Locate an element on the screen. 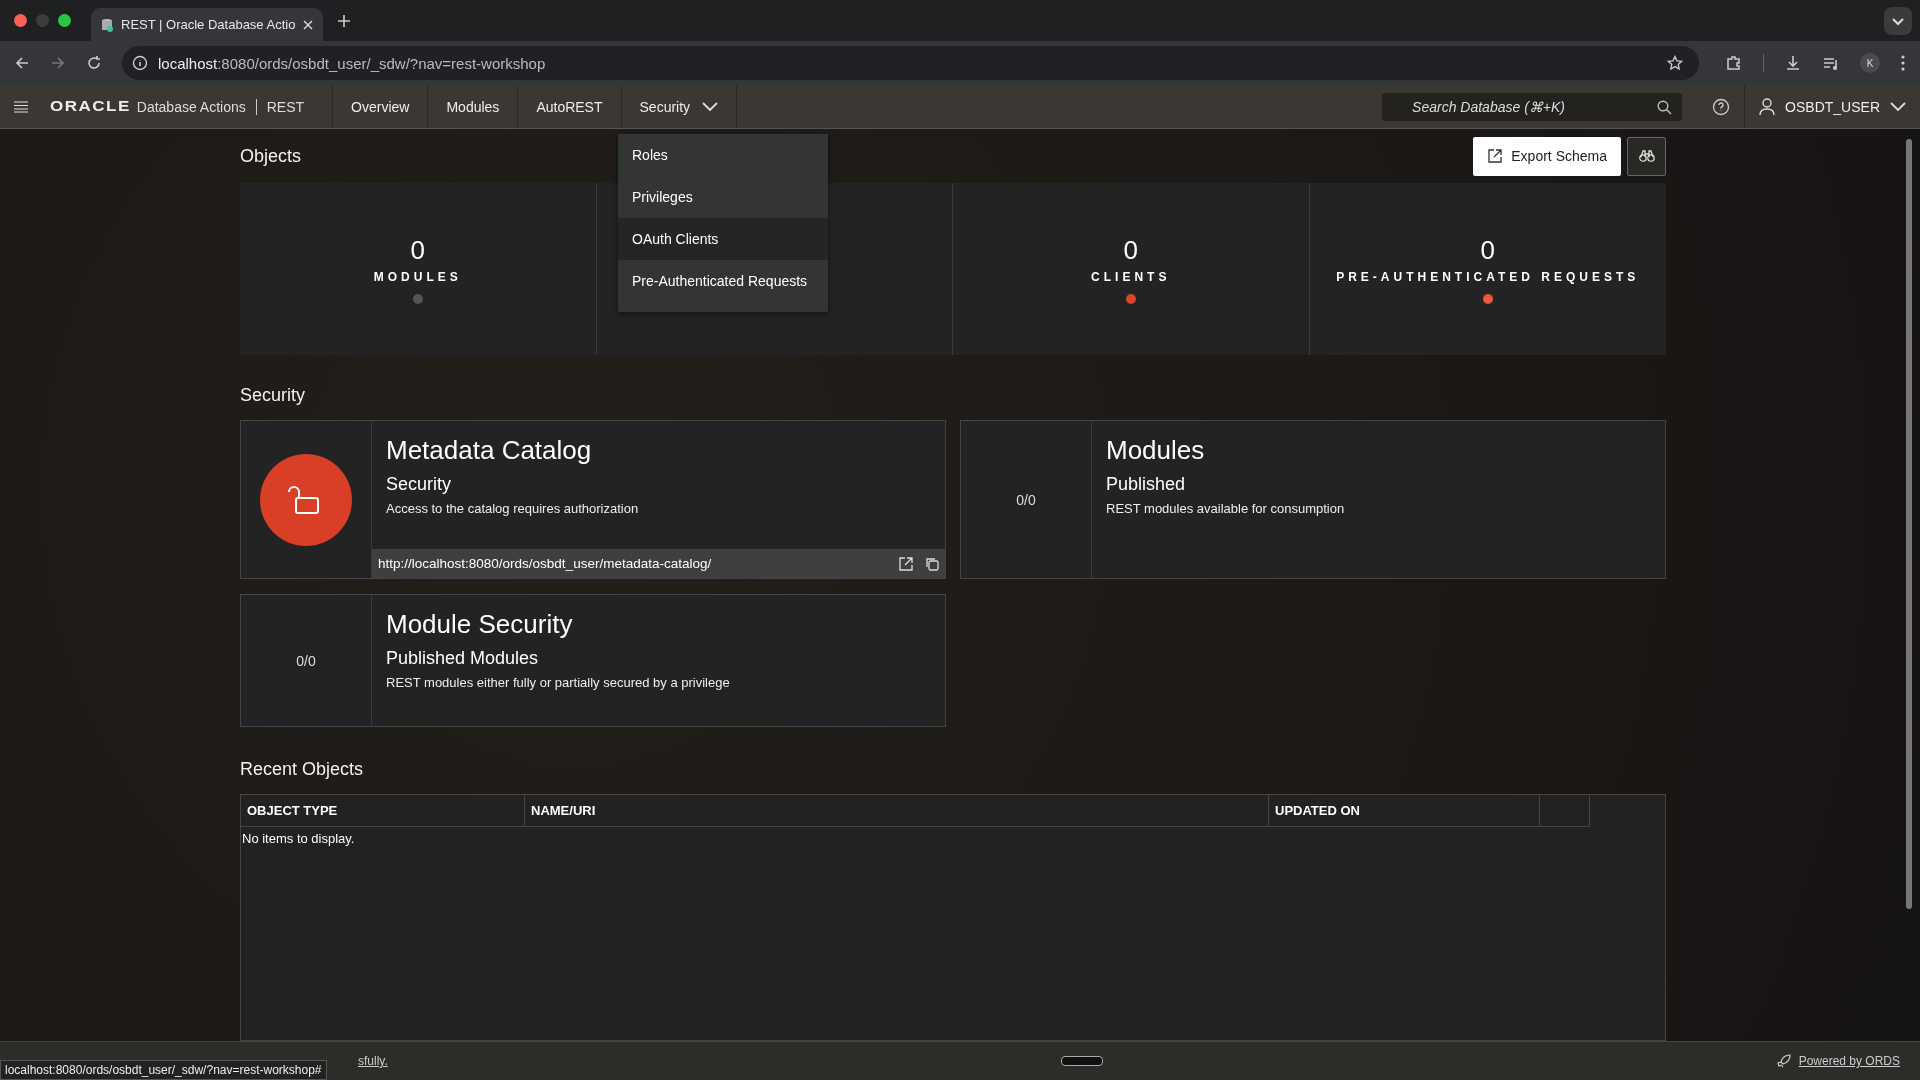 The image size is (1920, 1080). column-header: UPDATED ON is located at coordinates (1404, 810).